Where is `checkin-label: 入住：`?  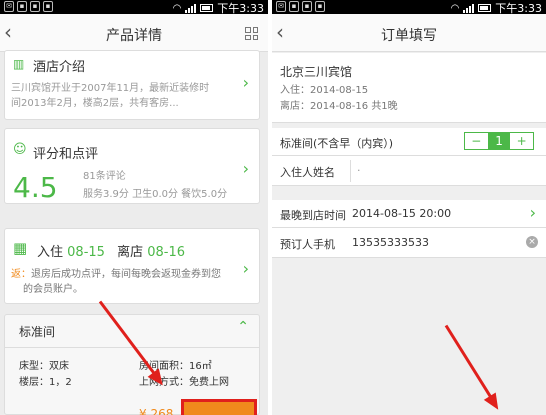
checkin-label: 入住： is located at coordinates (295, 90).